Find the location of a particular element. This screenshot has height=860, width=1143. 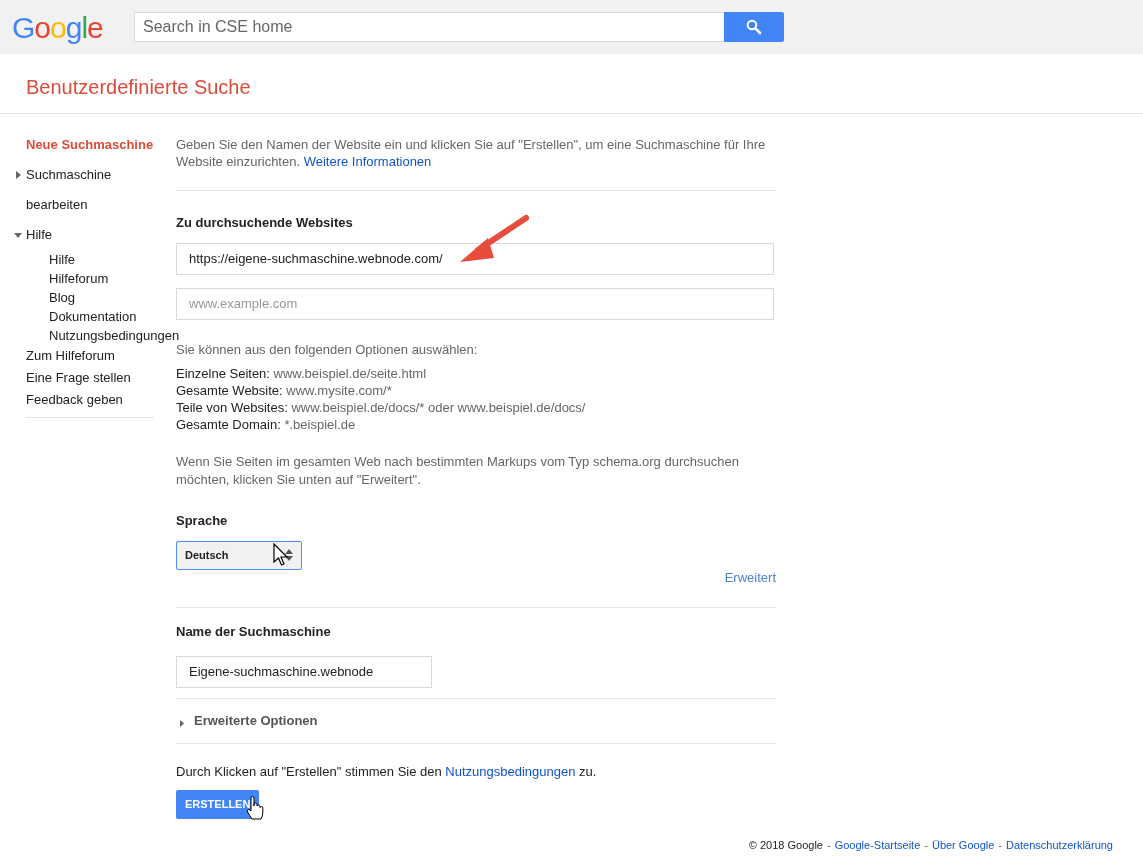

sidebar-item: Feedback geben is located at coordinates (93, 400).